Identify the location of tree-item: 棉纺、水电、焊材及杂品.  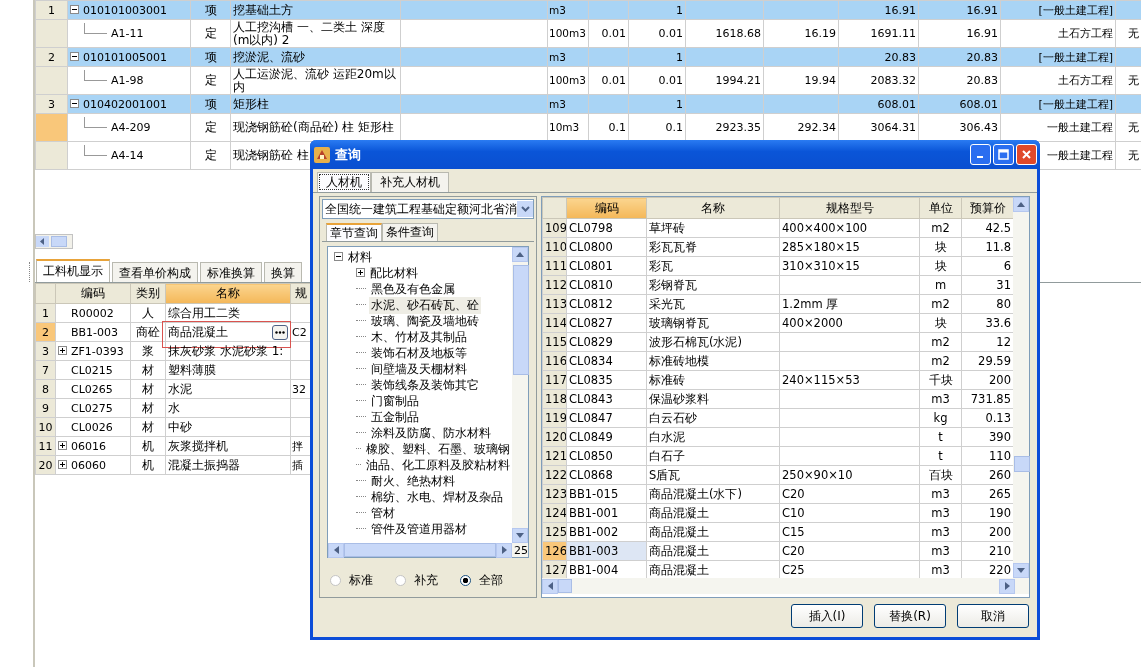
(437, 497).